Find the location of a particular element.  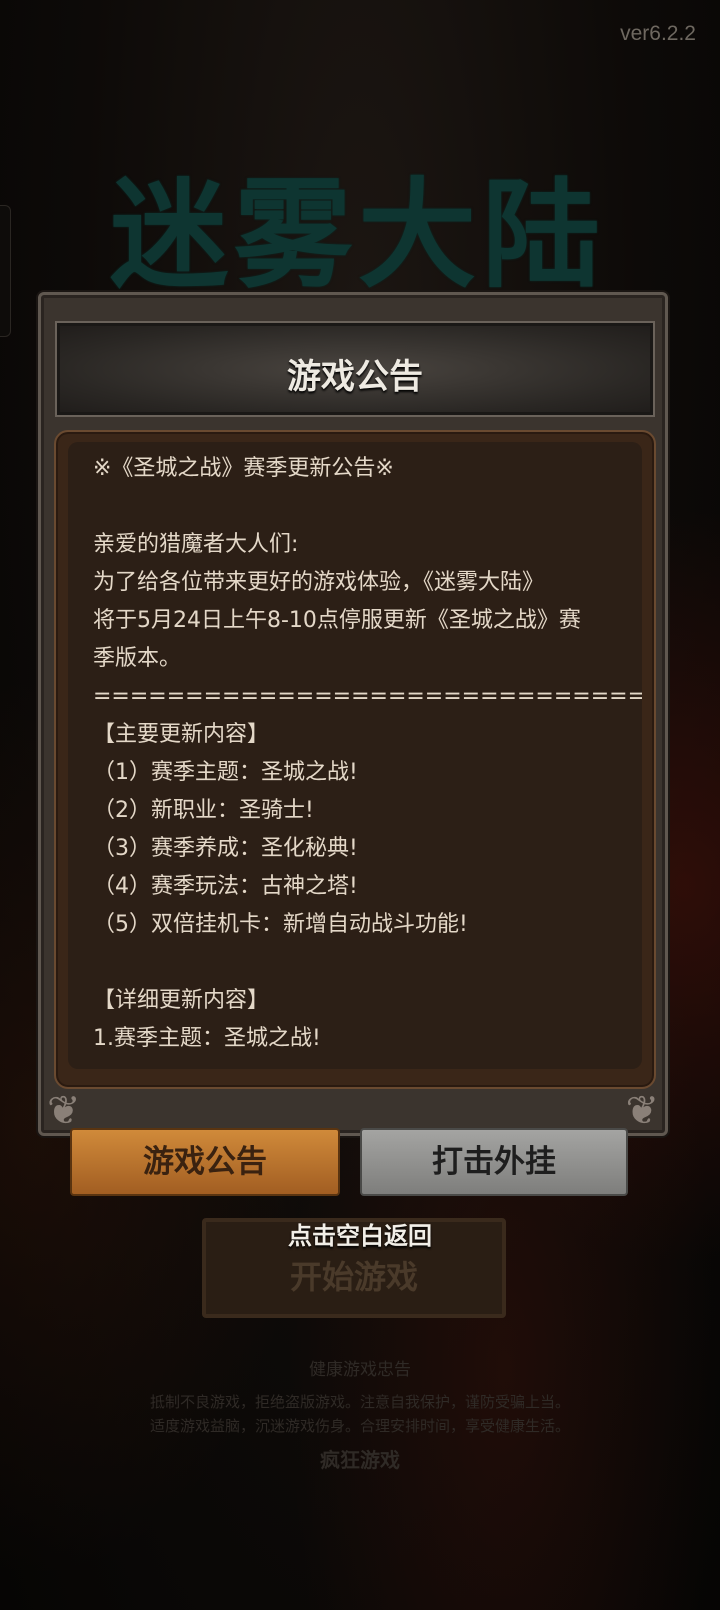

logo-text: 迷雾大陆 is located at coordinates (358, 235).